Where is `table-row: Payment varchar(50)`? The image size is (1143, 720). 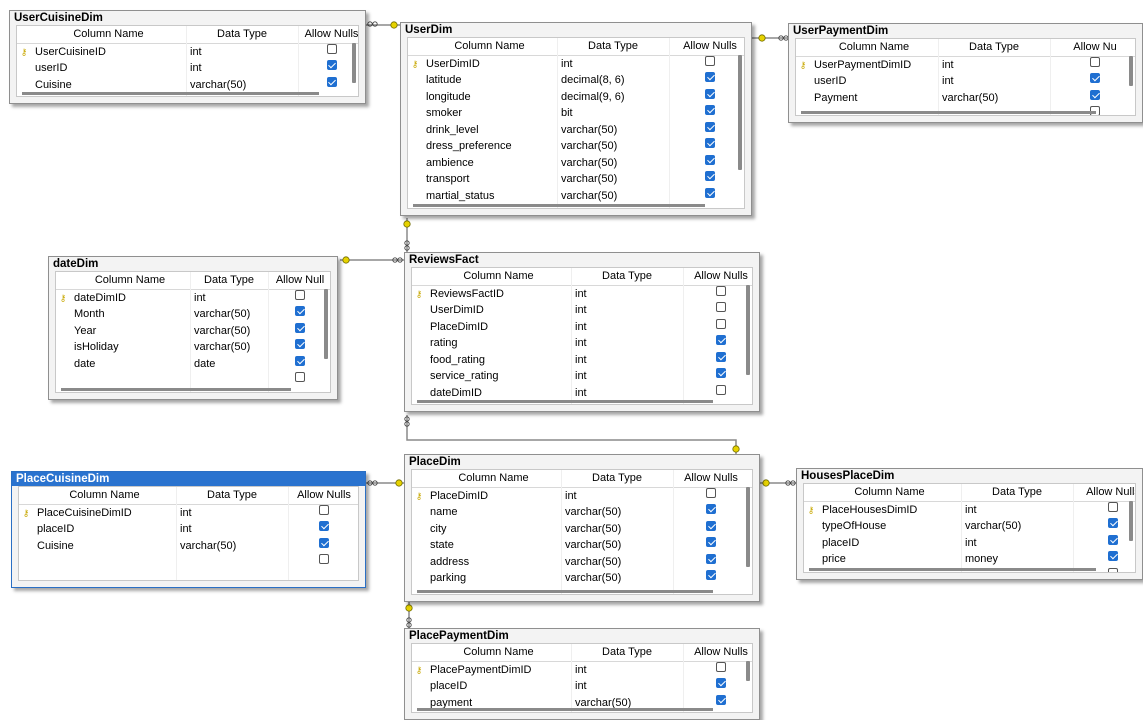 table-row: Payment varchar(50) is located at coordinates (965, 98).